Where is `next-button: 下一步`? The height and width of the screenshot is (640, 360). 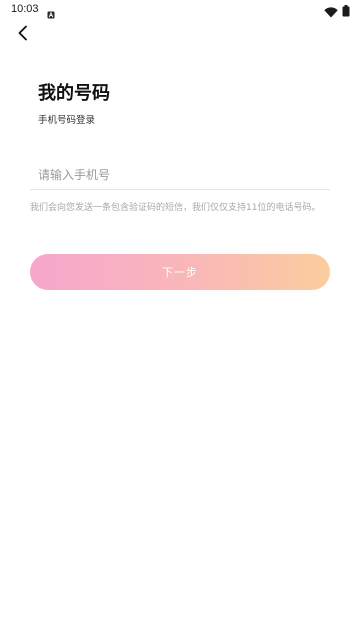
next-button: 下一步 is located at coordinates (180, 272).